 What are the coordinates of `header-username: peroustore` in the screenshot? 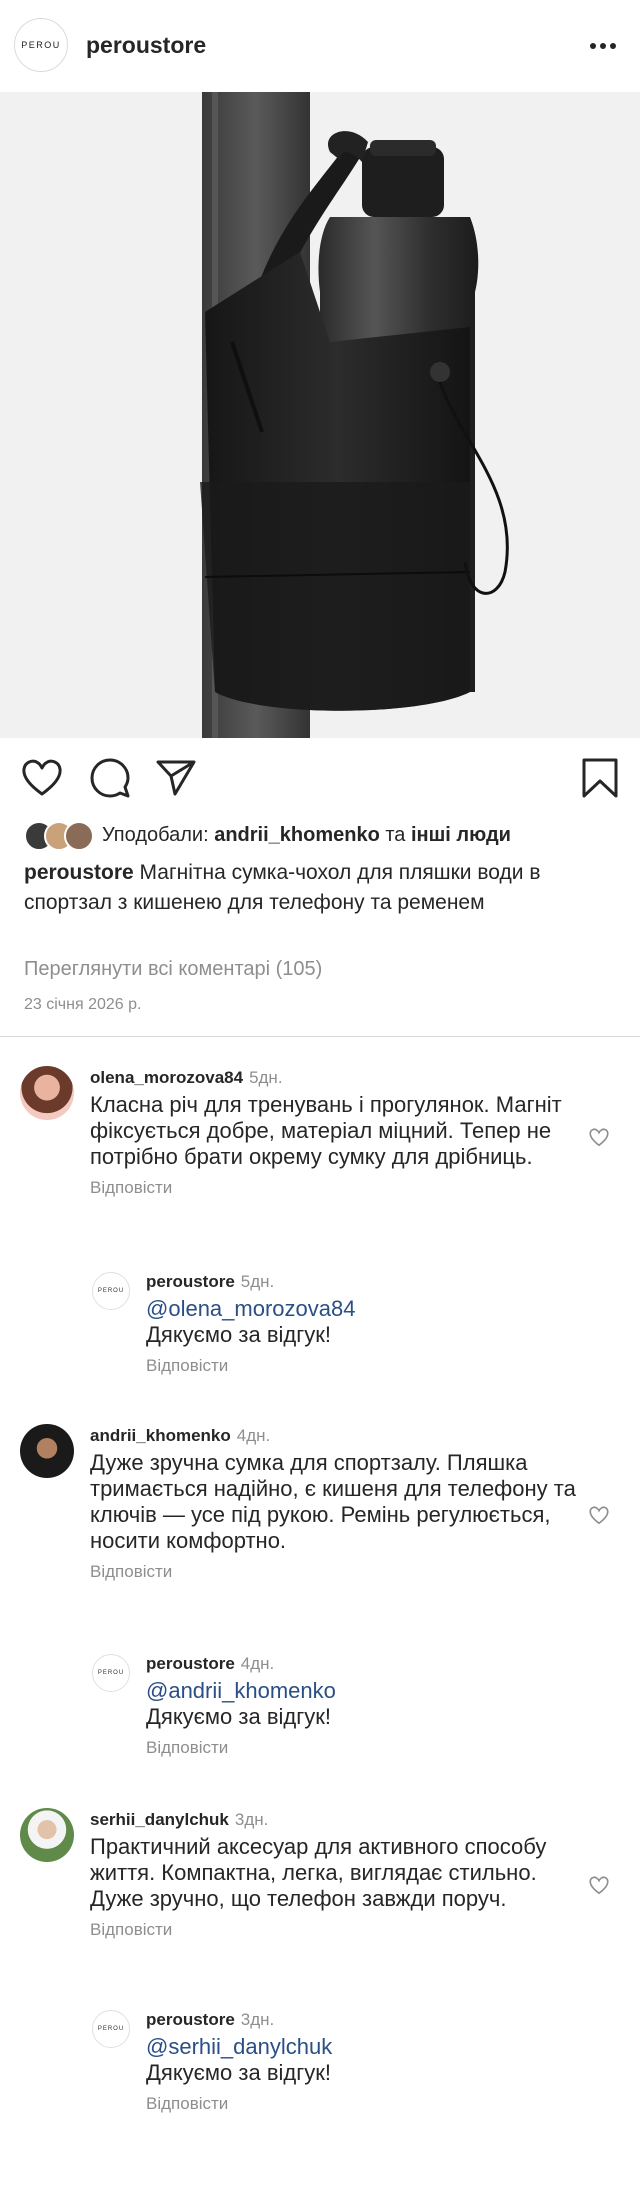 It's located at (146, 45).